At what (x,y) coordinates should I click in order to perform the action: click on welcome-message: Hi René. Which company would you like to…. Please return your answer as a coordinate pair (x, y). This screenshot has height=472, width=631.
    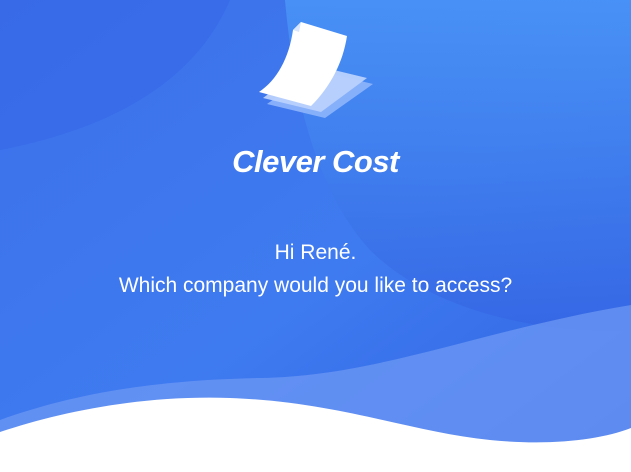
    Looking at the image, I should click on (315, 269).